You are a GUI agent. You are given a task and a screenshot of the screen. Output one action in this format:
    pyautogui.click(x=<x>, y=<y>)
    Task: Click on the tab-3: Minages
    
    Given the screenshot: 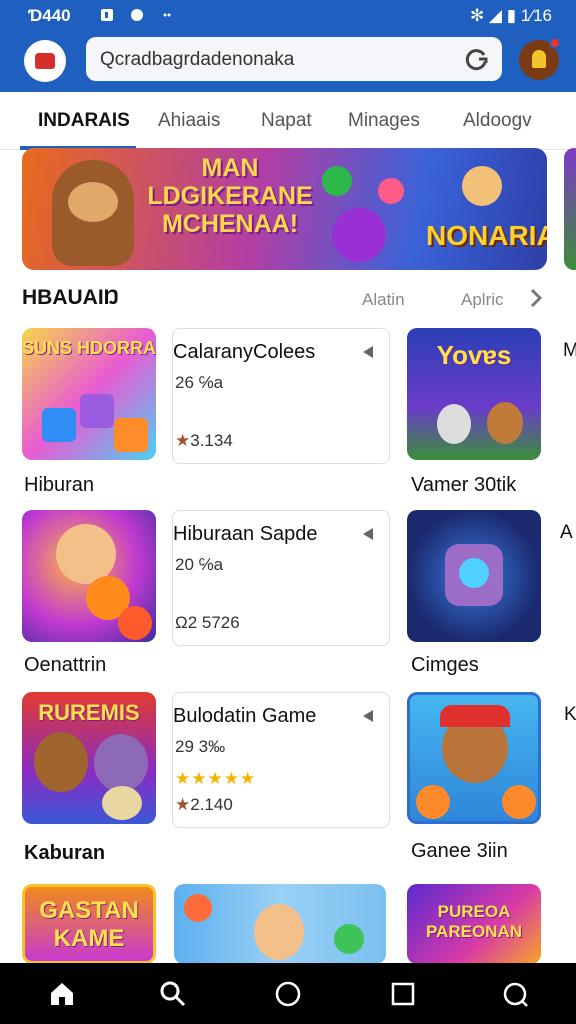 What is the action you would take?
    pyautogui.click(x=384, y=121)
    